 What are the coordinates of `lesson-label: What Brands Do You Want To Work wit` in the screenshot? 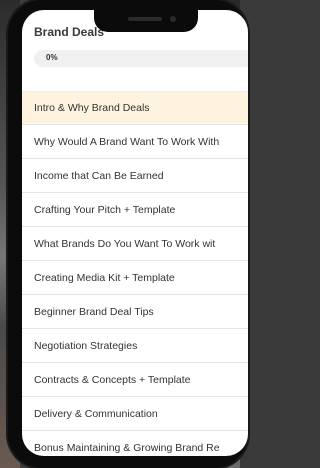 It's located at (125, 243).